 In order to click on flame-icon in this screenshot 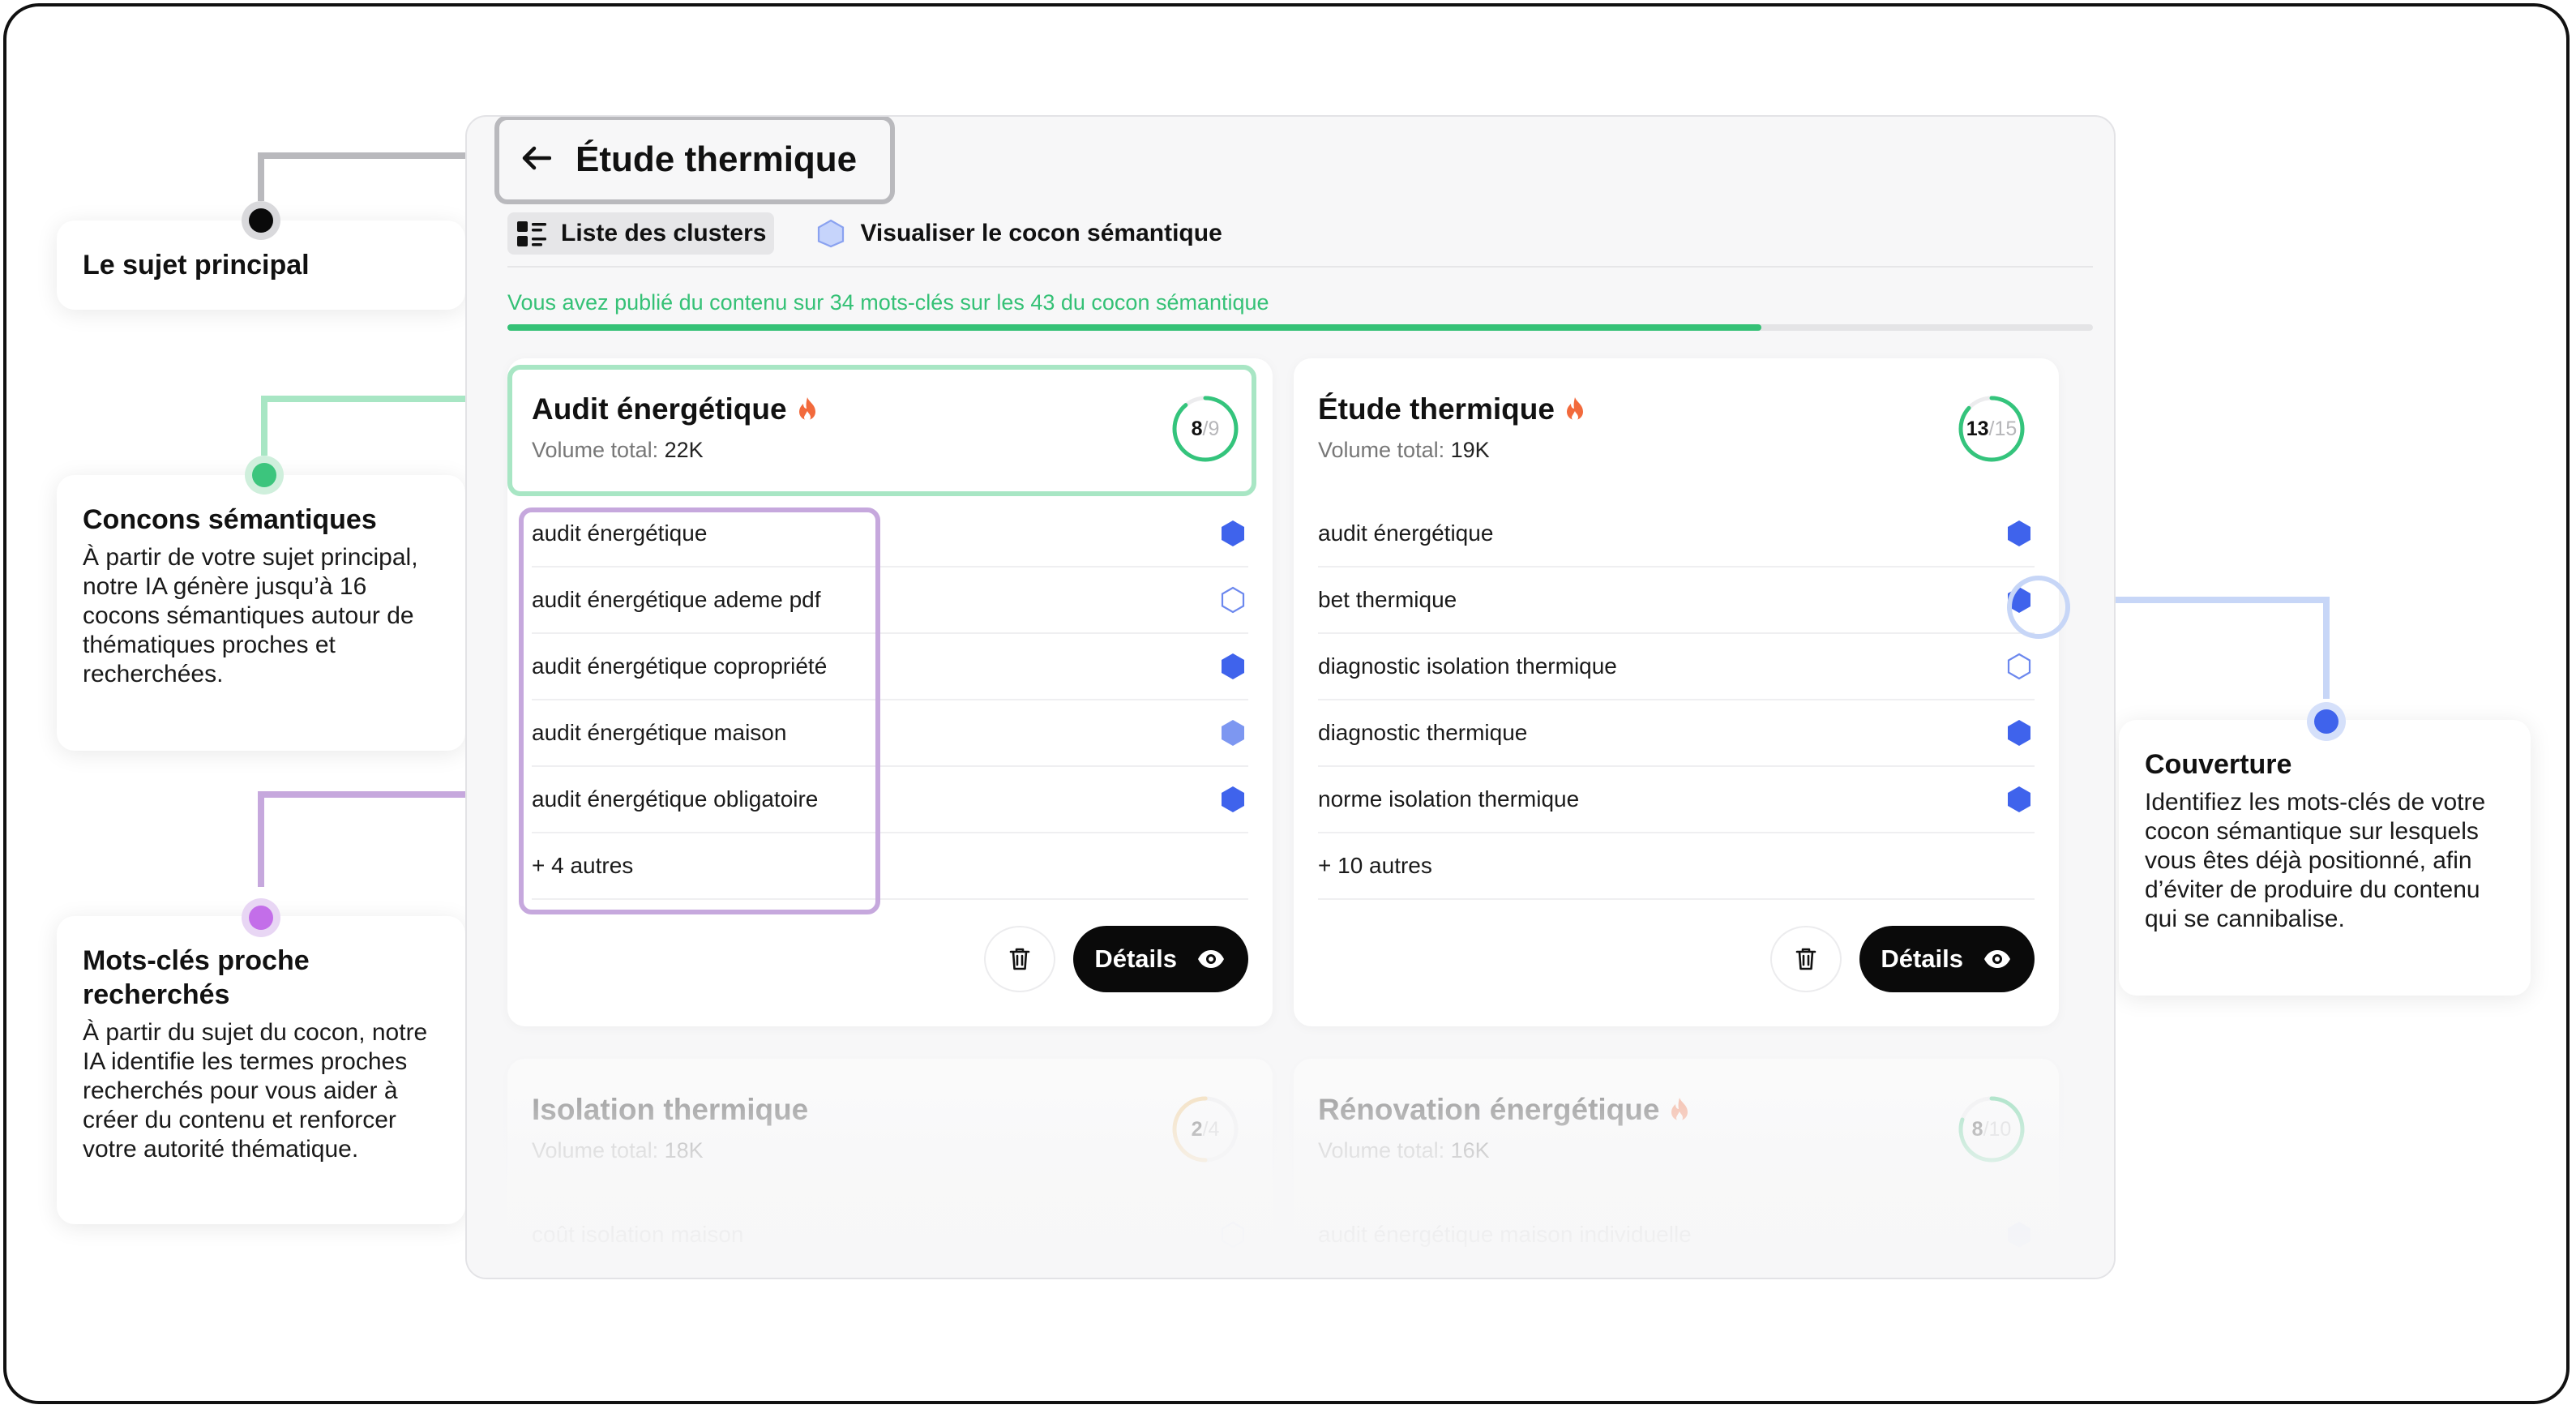, I will do `click(1679, 1109)`.